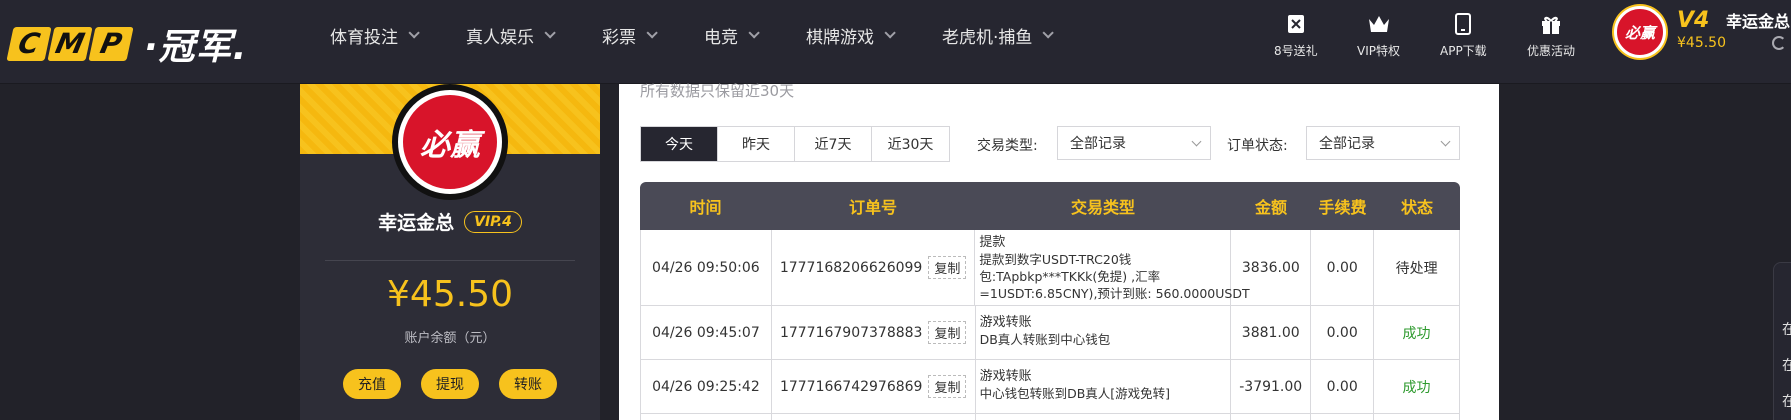 The image size is (1791, 420). What do you see at coordinates (1782, 341) in the screenshot?
I see `online-service-widget: 在 在 在` at bounding box center [1782, 341].